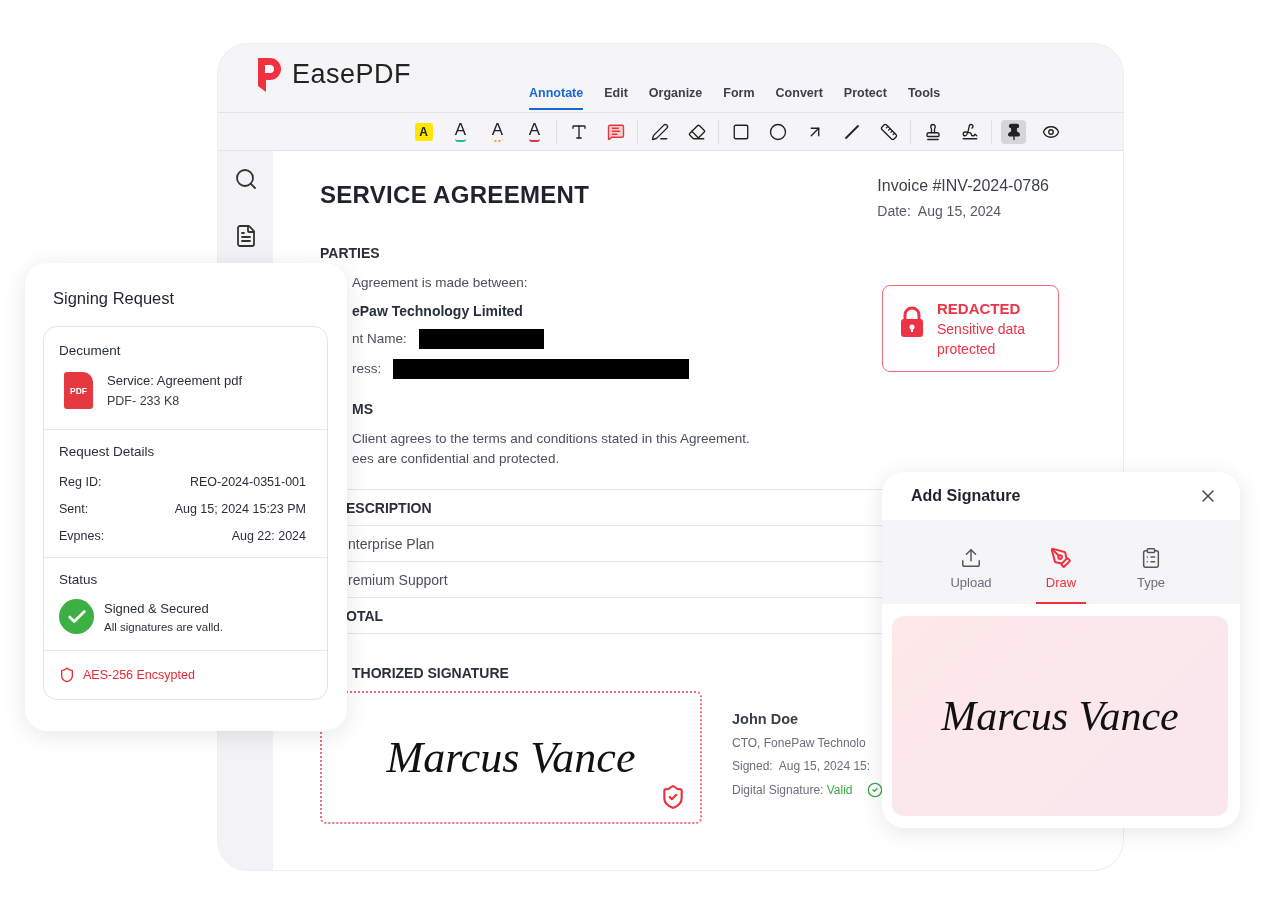 The image size is (1280, 923). Describe the element at coordinates (79, 579) in the screenshot. I see `section-heading: Status` at that location.